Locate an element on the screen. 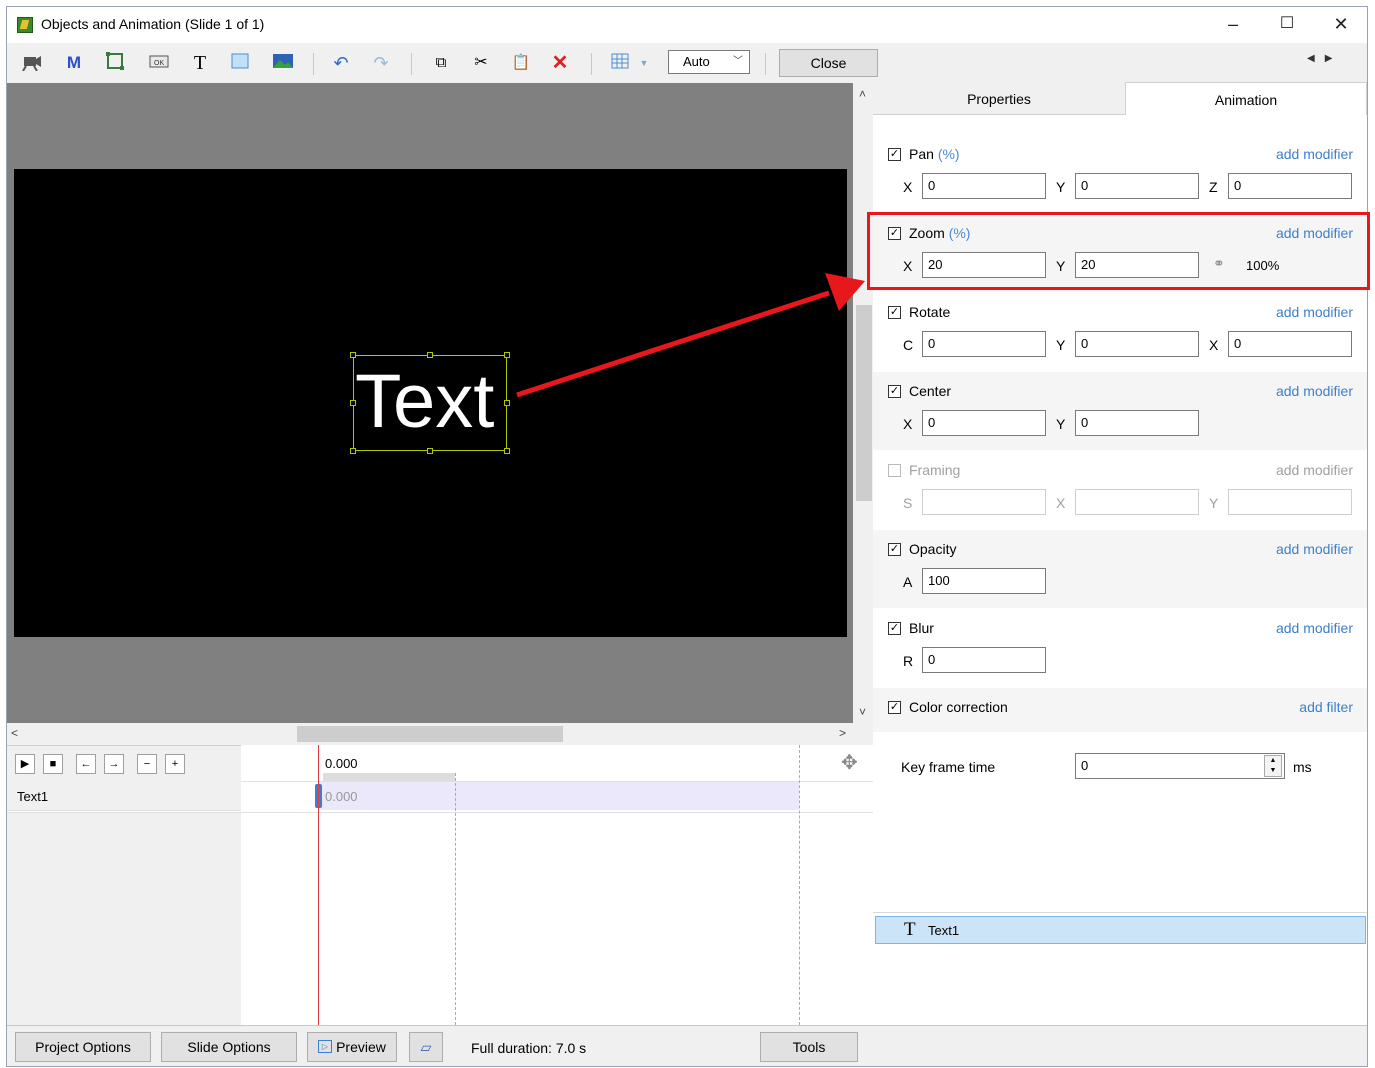 The width and height of the screenshot is (1375, 1068). zoom-select: Auto ﹀ is located at coordinates (709, 62).